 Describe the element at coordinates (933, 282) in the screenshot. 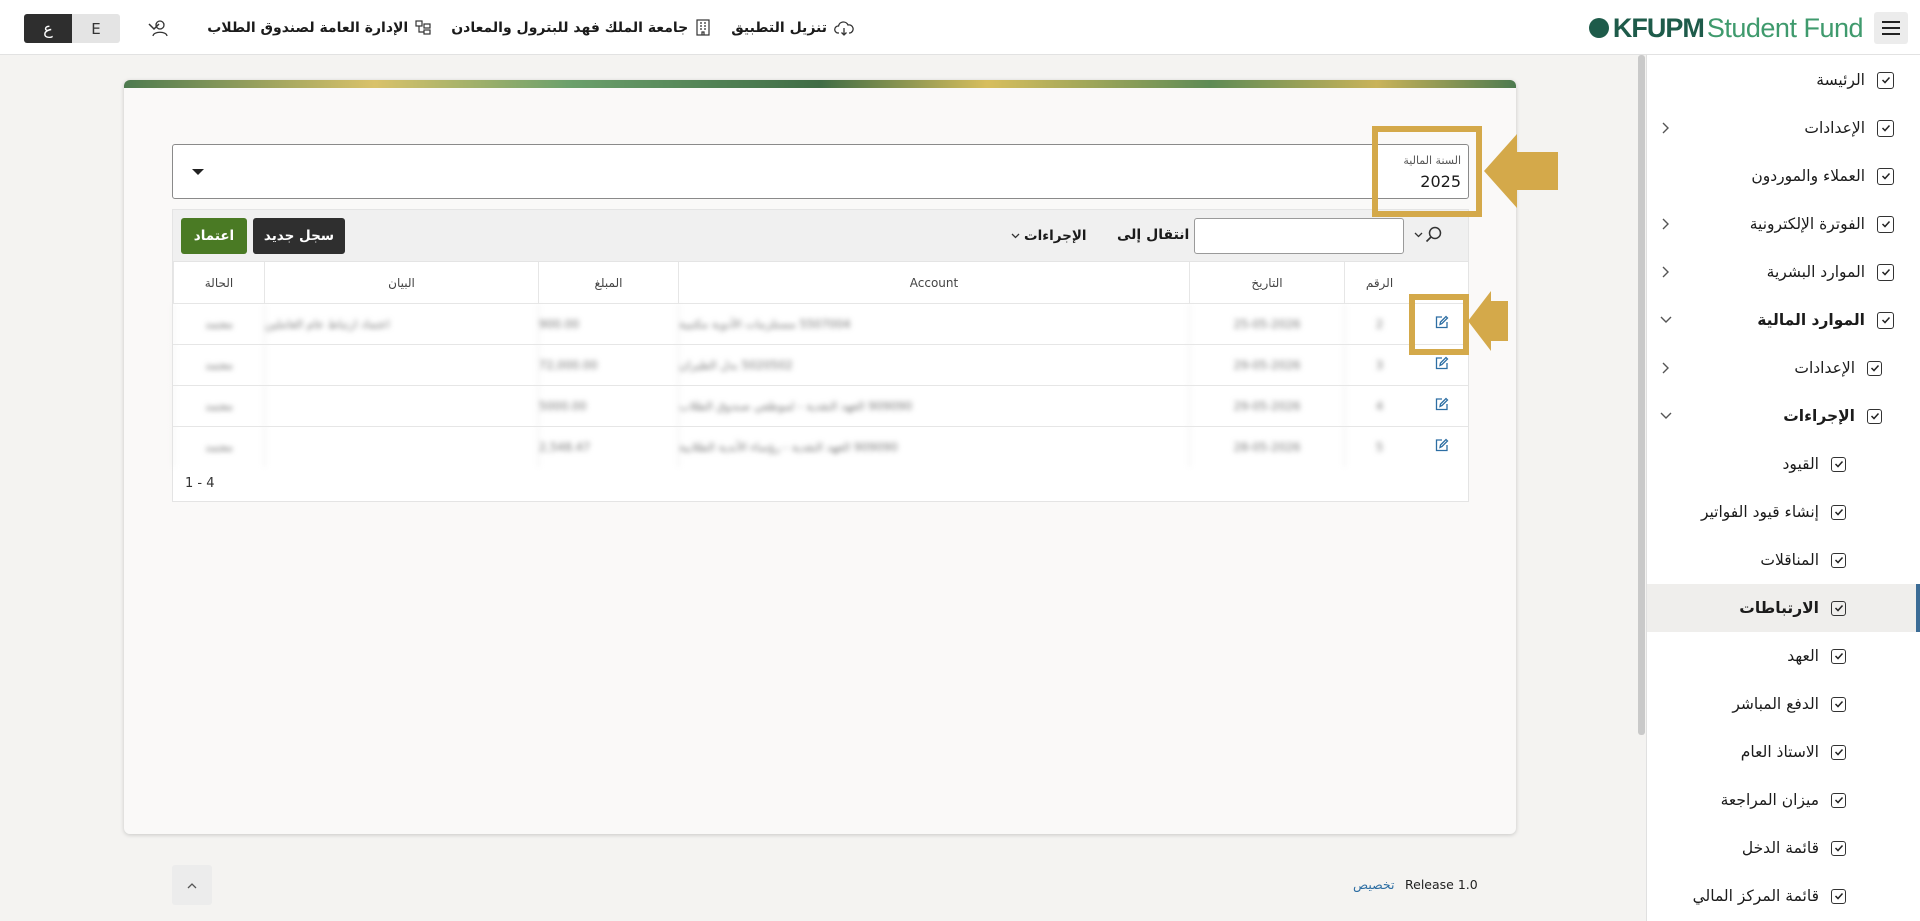

I see `col-header-account: Account` at that location.